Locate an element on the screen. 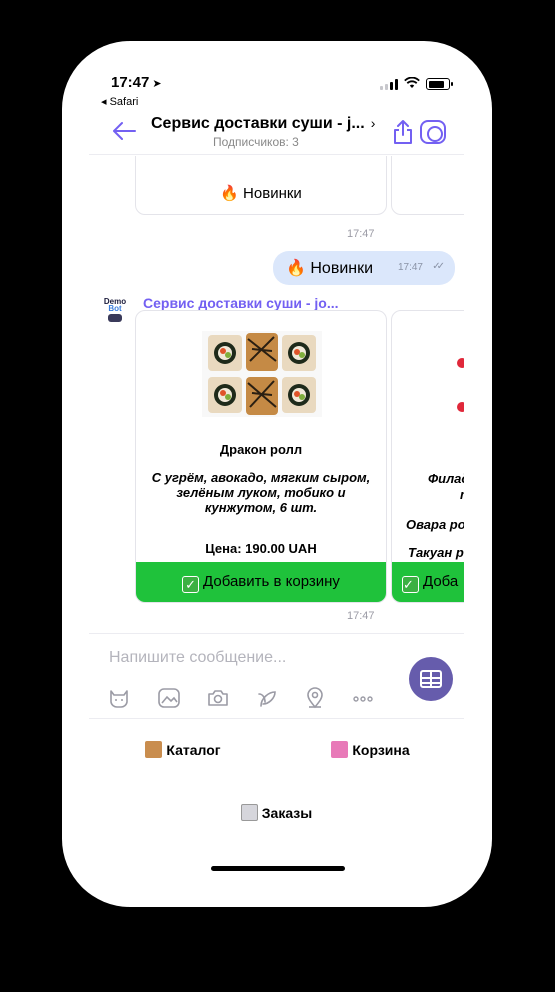 This screenshot has width=555, height=992. doodle-icon is located at coordinates (267, 698).